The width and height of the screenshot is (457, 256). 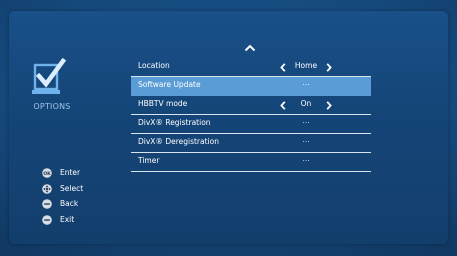 I want to click on options-title: OPTIONS, so click(x=52, y=106).